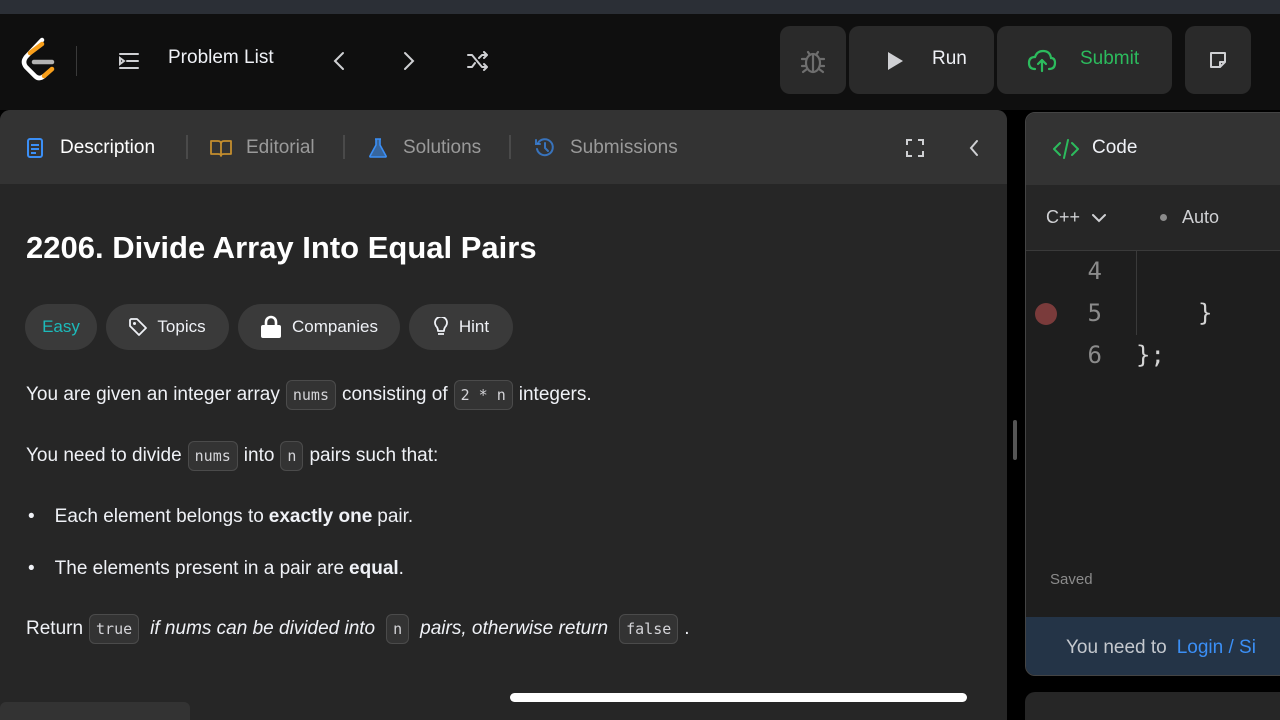 The image size is (1280, 720). Describe the element at coordinates (55, 628) in the screenshot. I see `text: Return` at that location.